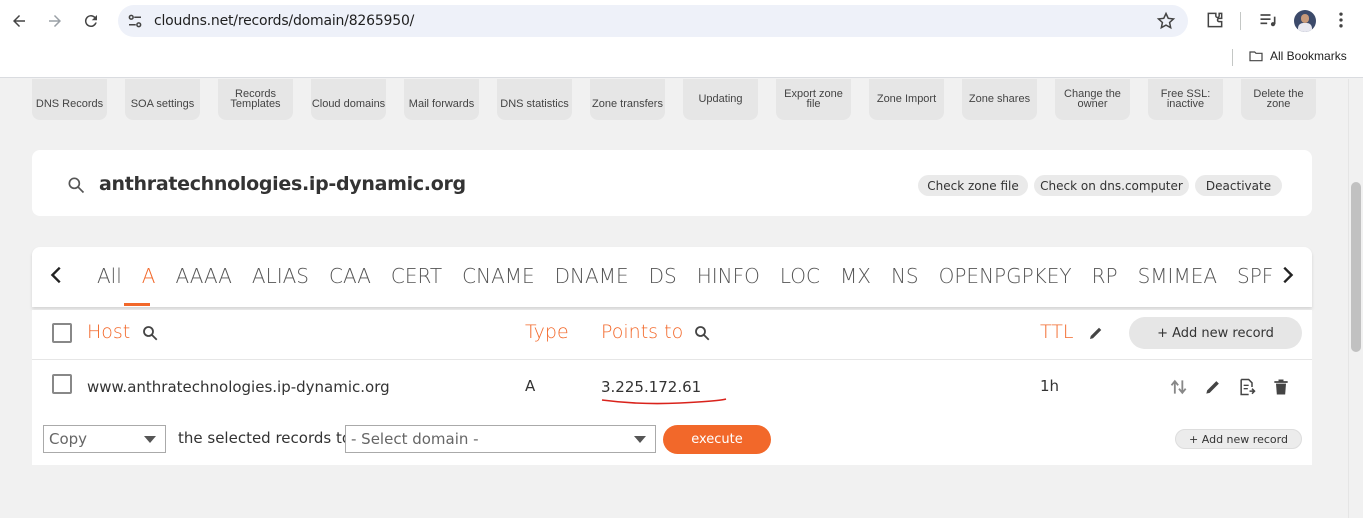 This screenshot has height=518, width=1363. I want to click on record-points-to: 3.225.172.61, so click(651, 387).